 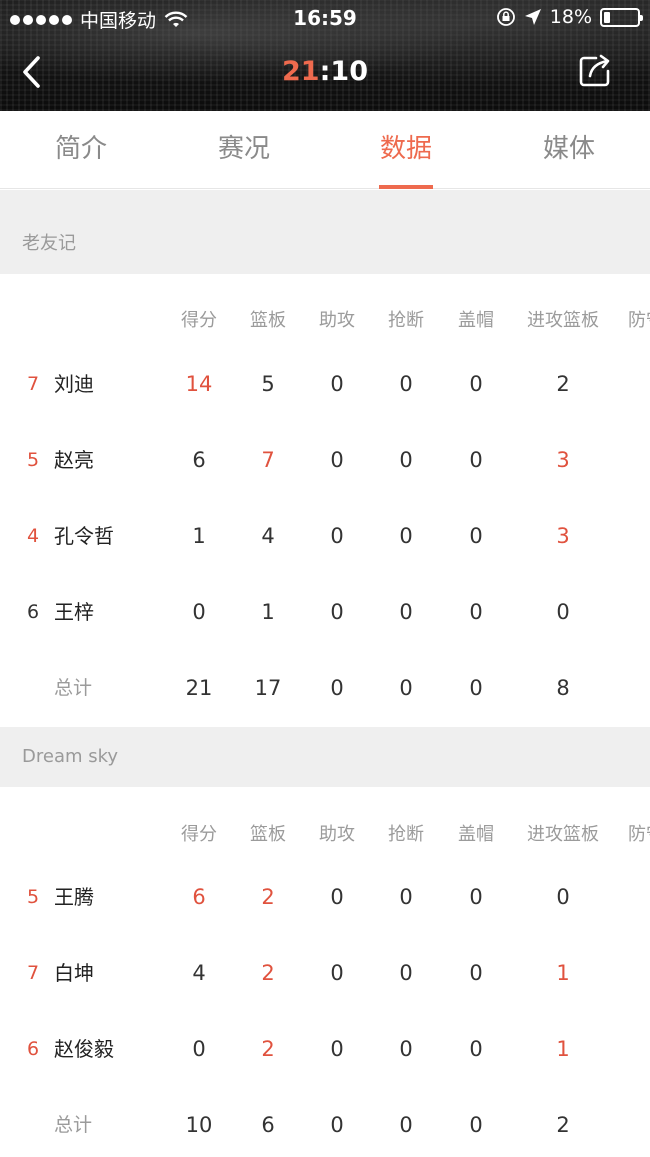 What do you see at coordinates (595, 71) in the screenshot?
I see `share-icon` at bounding box center [595, 71].